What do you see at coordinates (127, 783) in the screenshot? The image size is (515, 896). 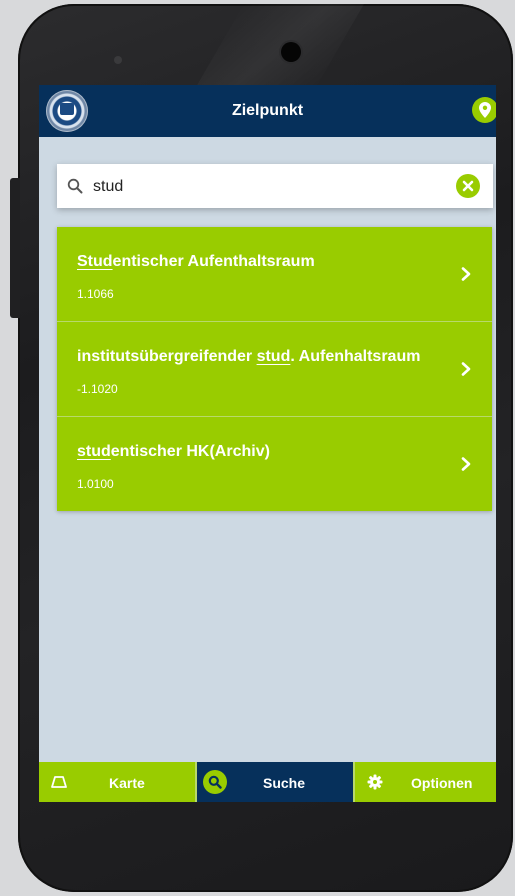 I see `tab-karte-label: Karte` at bounding box center [127, 783].